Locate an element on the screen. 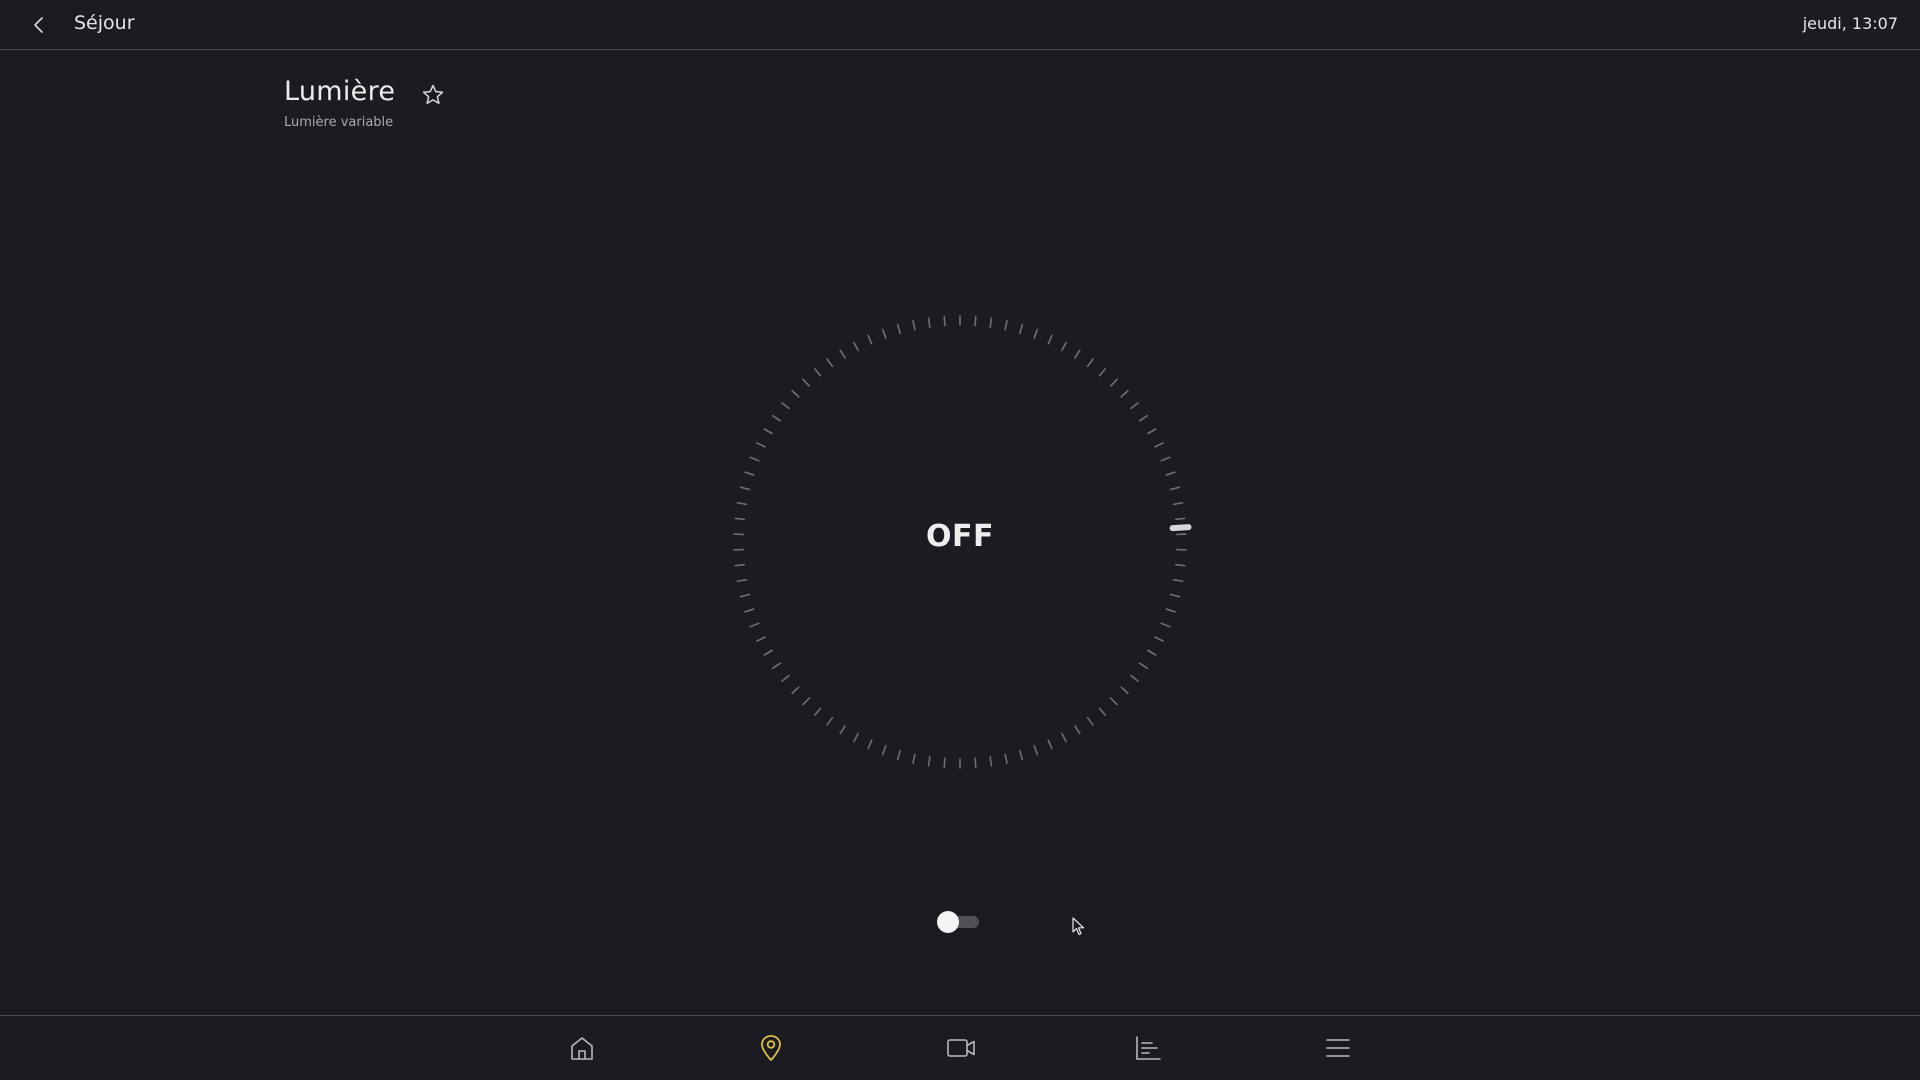  bottom-navigation is located at coordinates (960, 1047).